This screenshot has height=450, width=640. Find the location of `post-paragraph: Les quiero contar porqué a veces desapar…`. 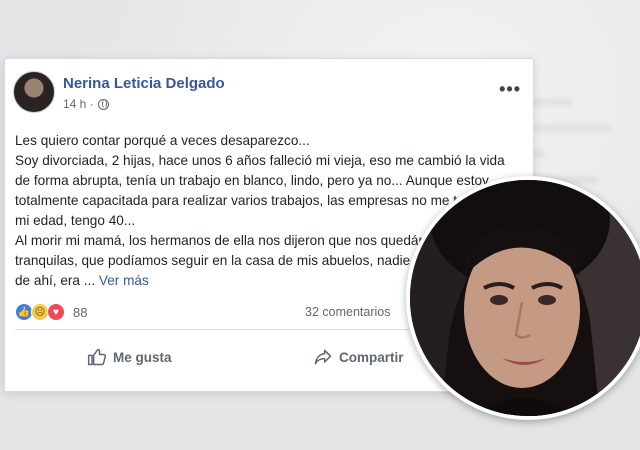

post-paragraph: Les quiero contar porqué a veces desapar… is located at coordinates (162, 140).